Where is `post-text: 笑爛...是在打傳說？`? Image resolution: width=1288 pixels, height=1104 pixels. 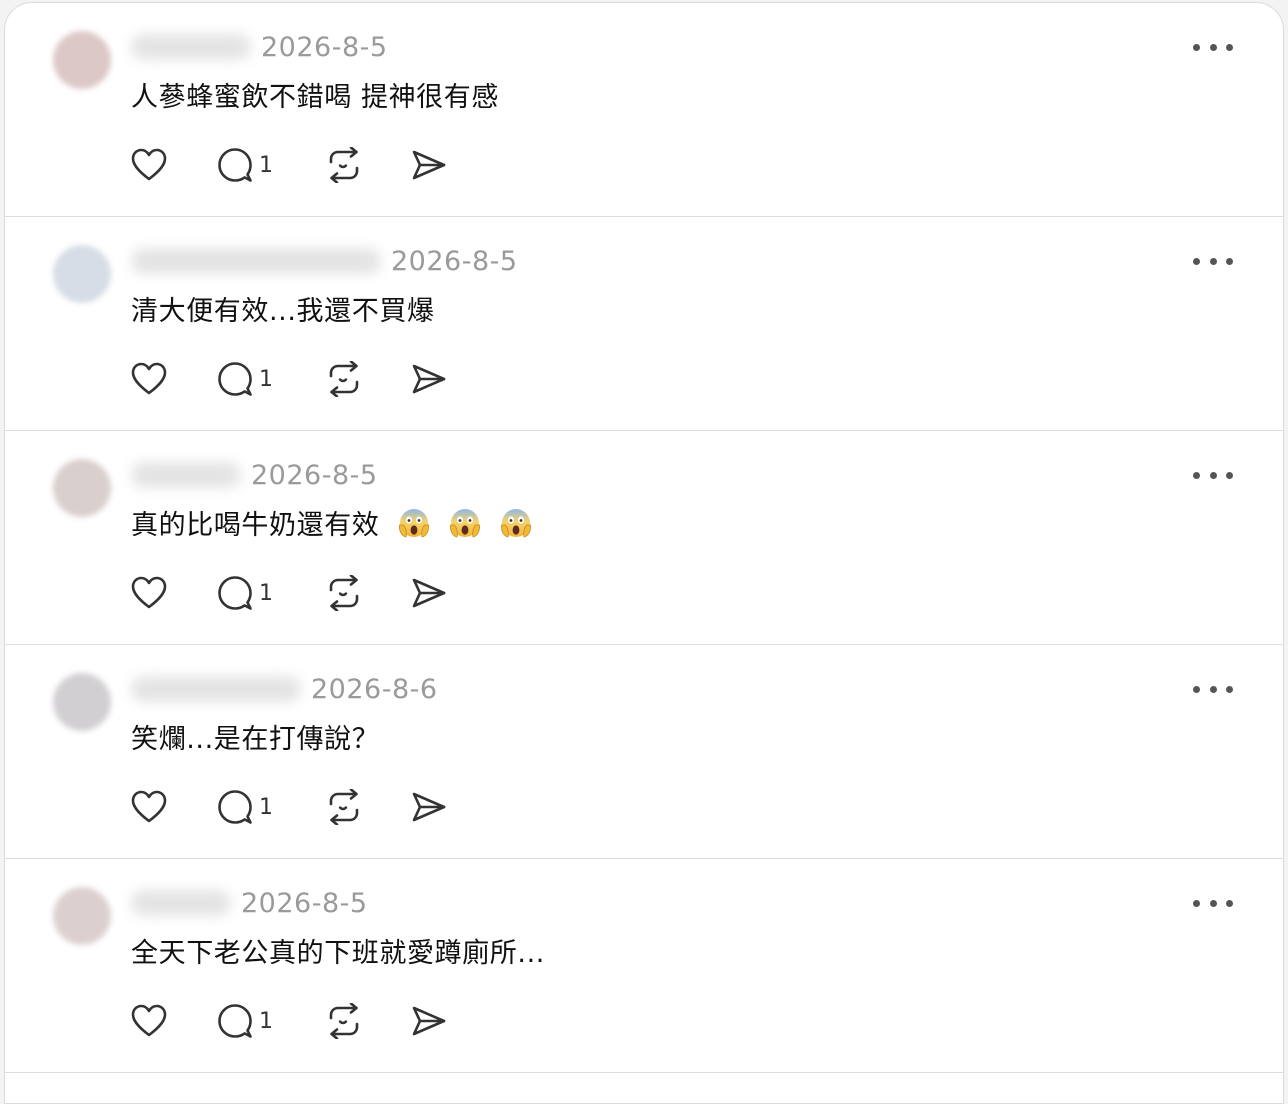
post-text: 笑爛...是在打傳說？ is located at coordinates (255, 736).